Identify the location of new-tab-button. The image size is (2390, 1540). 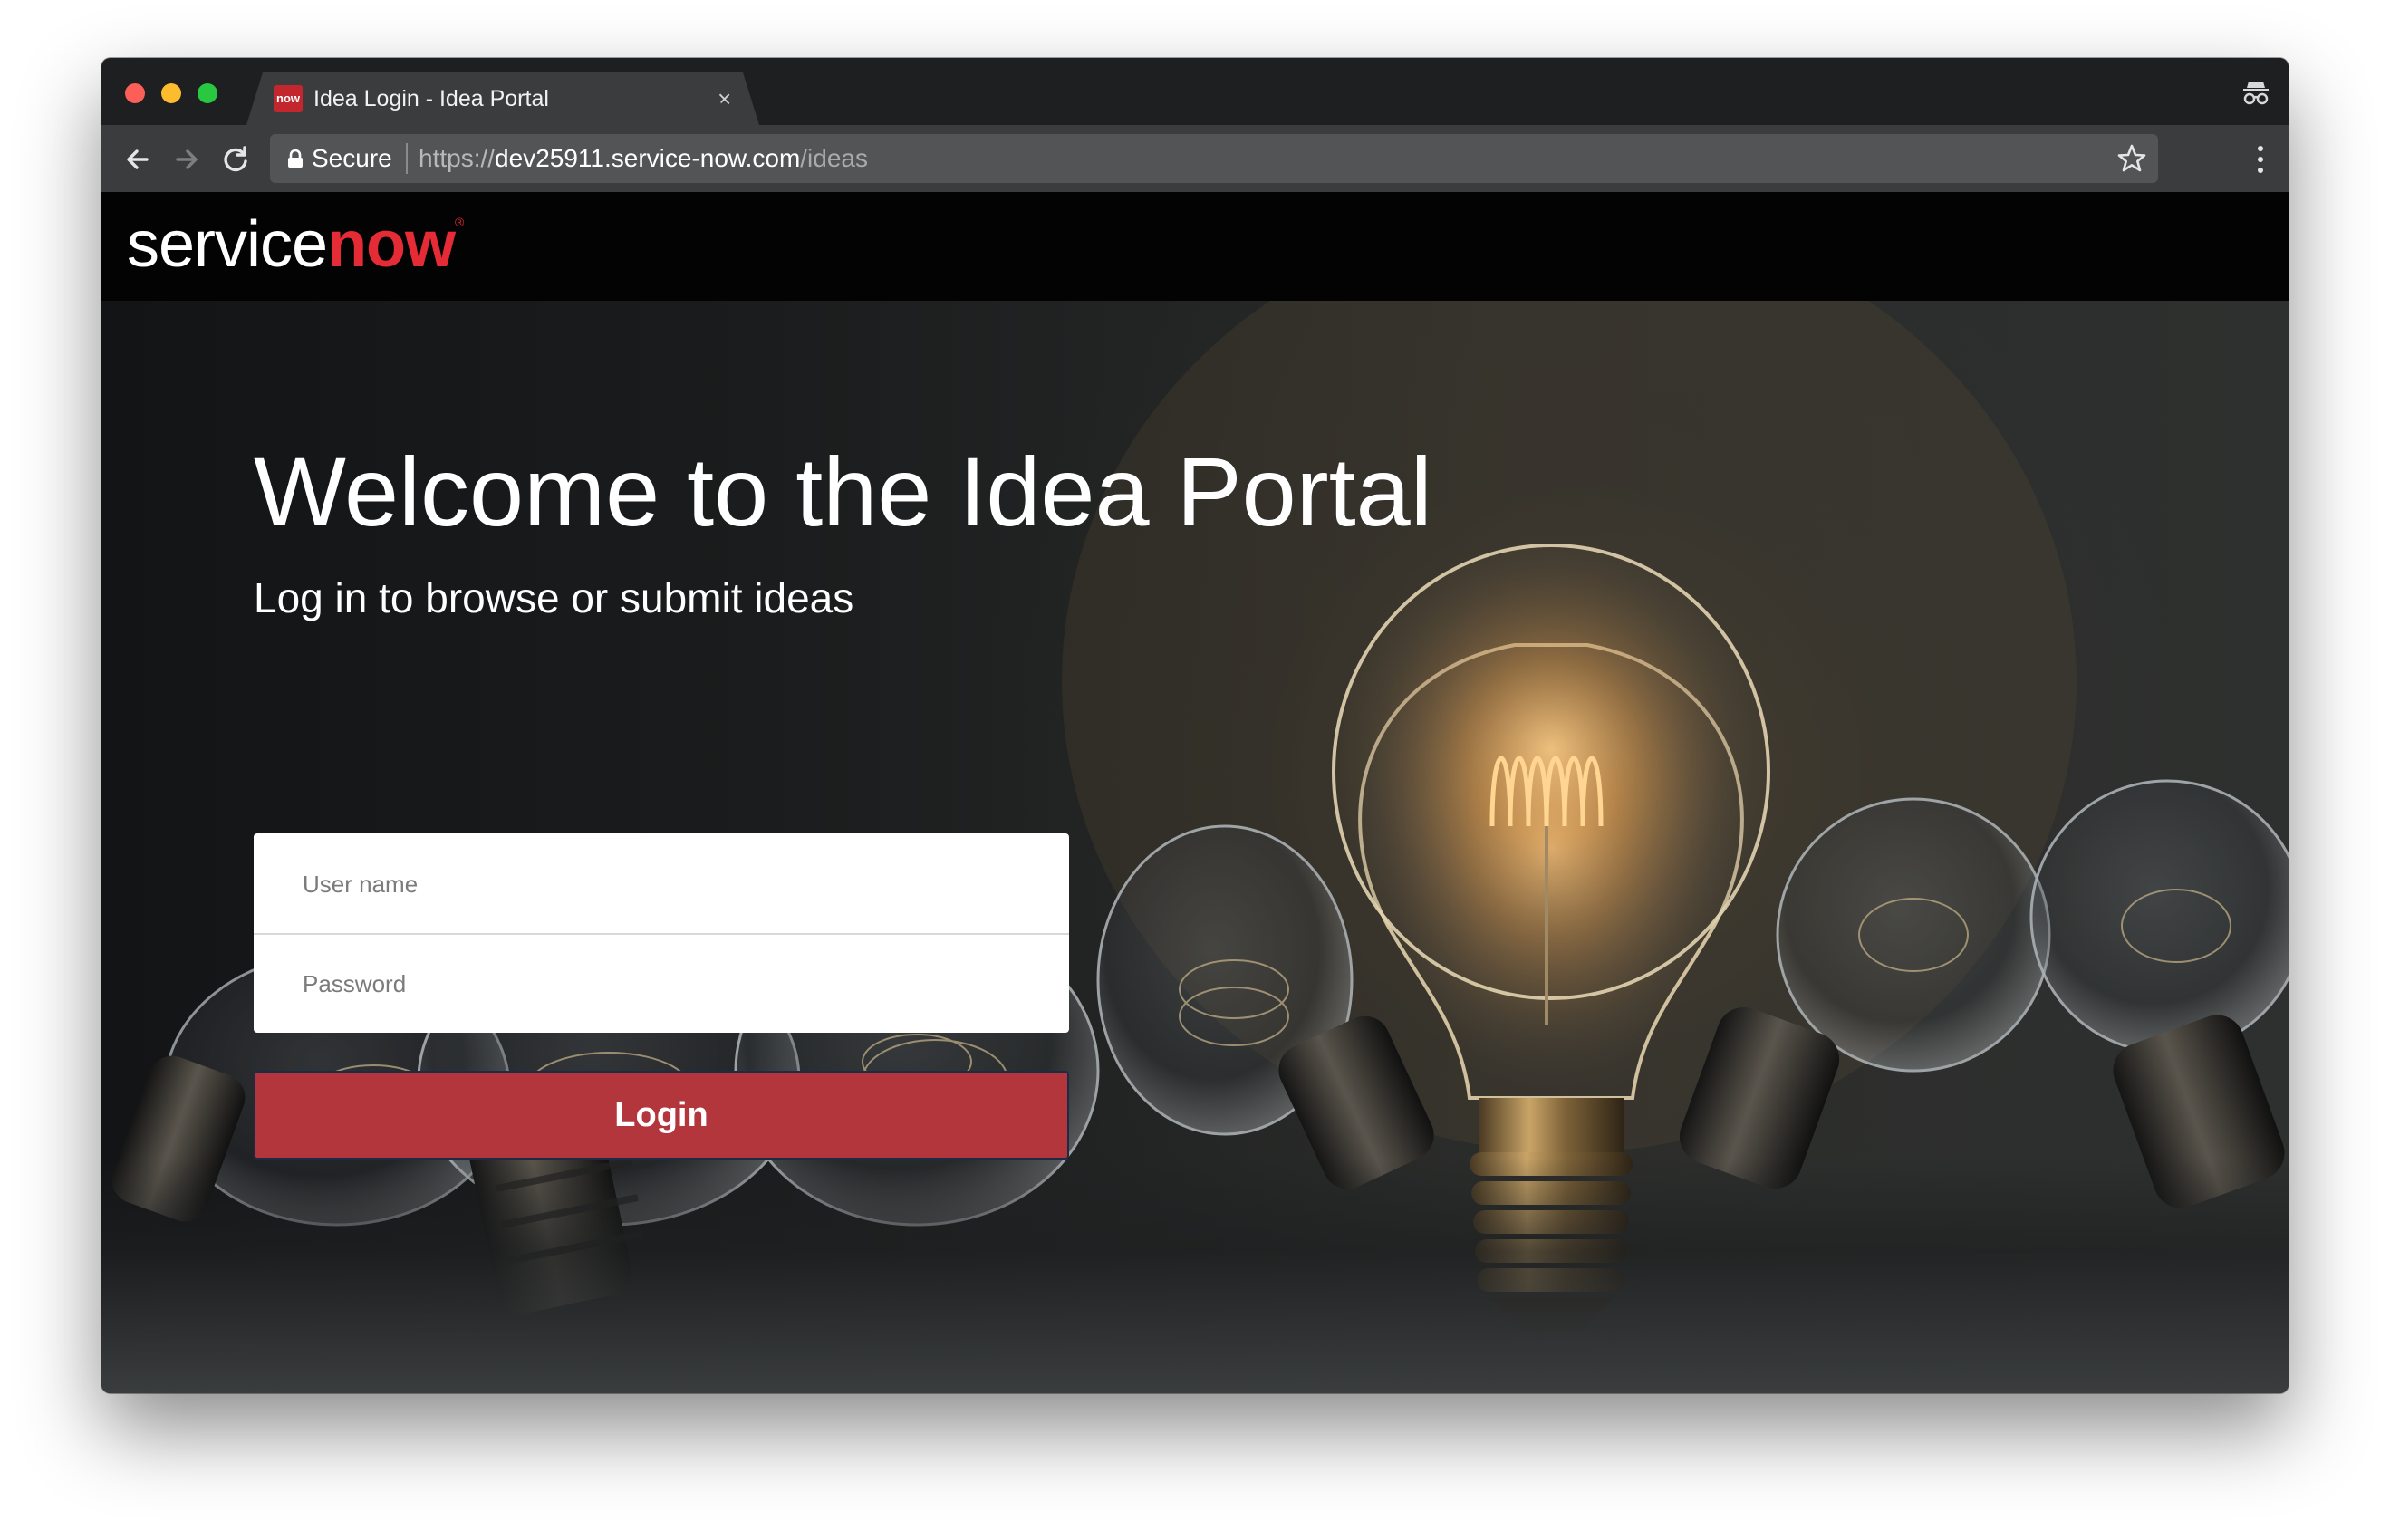
(695, 104).